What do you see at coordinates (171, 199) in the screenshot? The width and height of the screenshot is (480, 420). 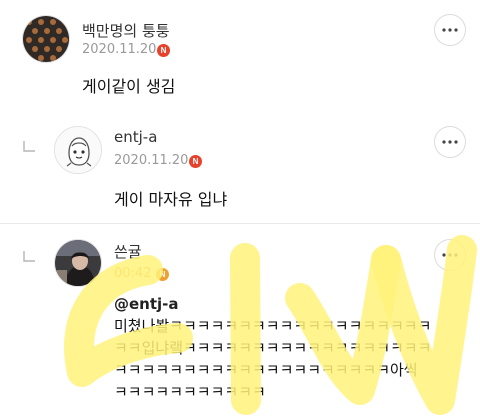 I see `comment-text: 게이 마자유 입냐` at bounding box center [171, 199].